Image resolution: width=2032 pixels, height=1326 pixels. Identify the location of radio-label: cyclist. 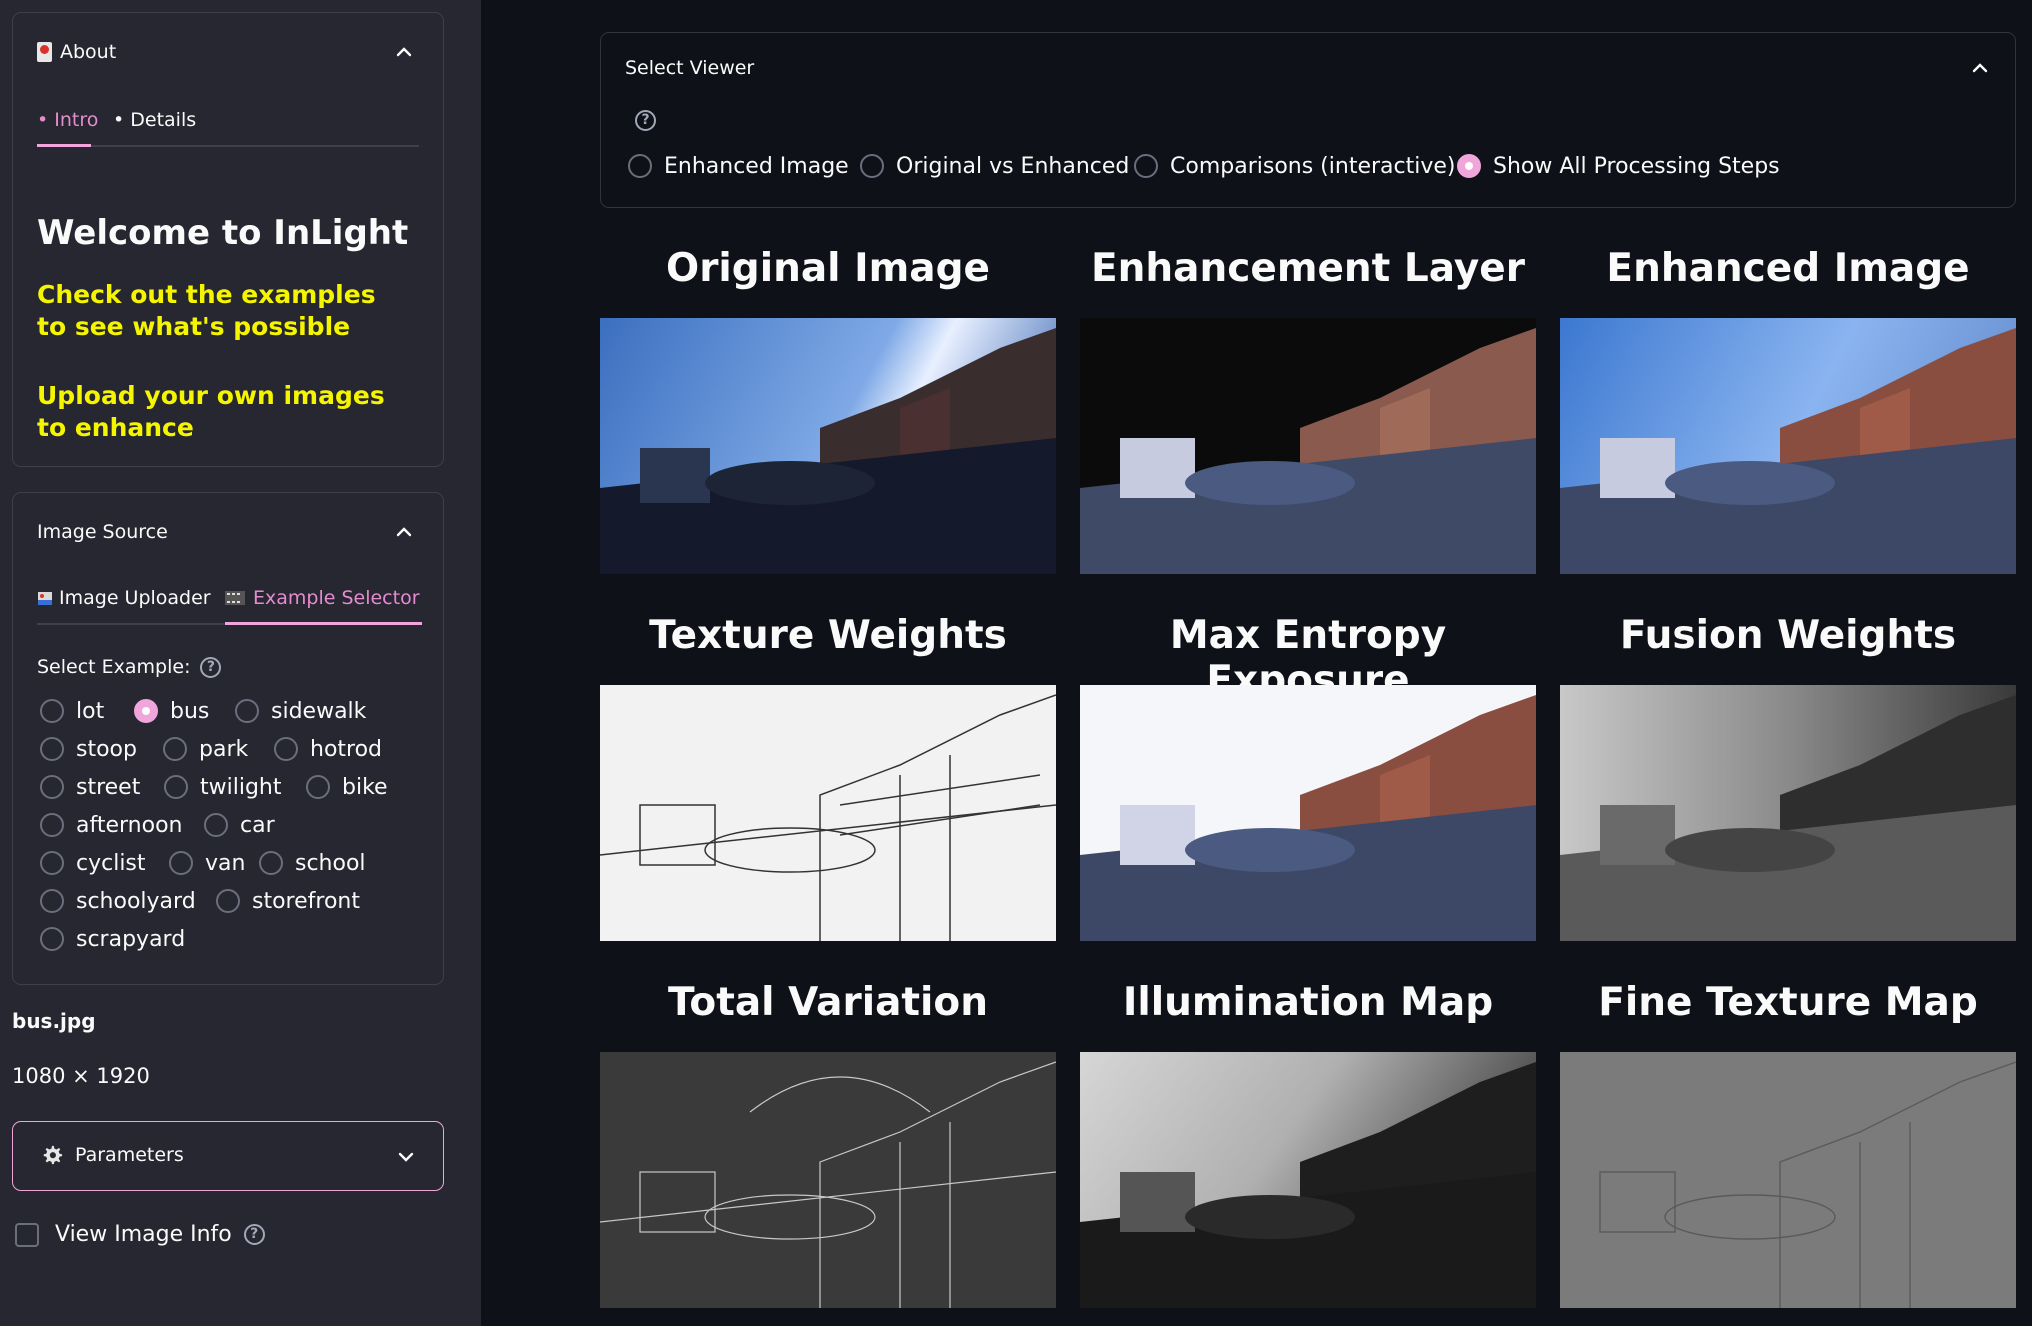
(111, 863).